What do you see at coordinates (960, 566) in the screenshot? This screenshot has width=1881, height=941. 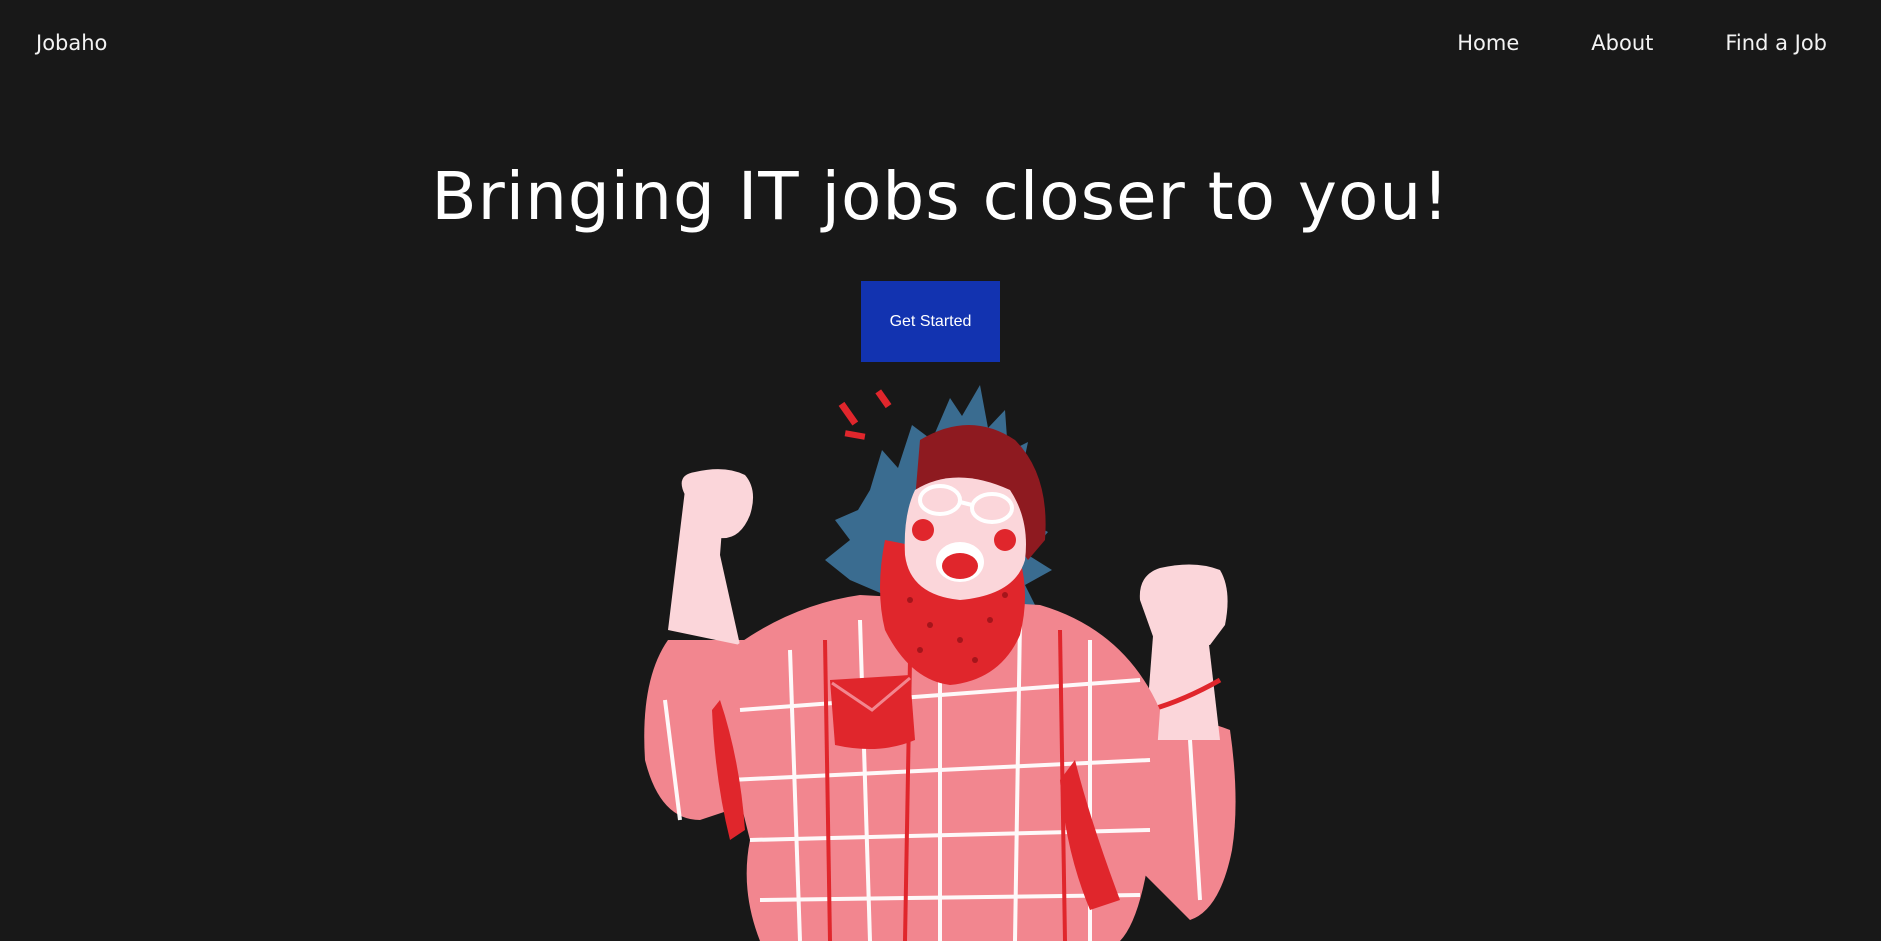 I see `mouth-inner` at bounding box center [960, 566].